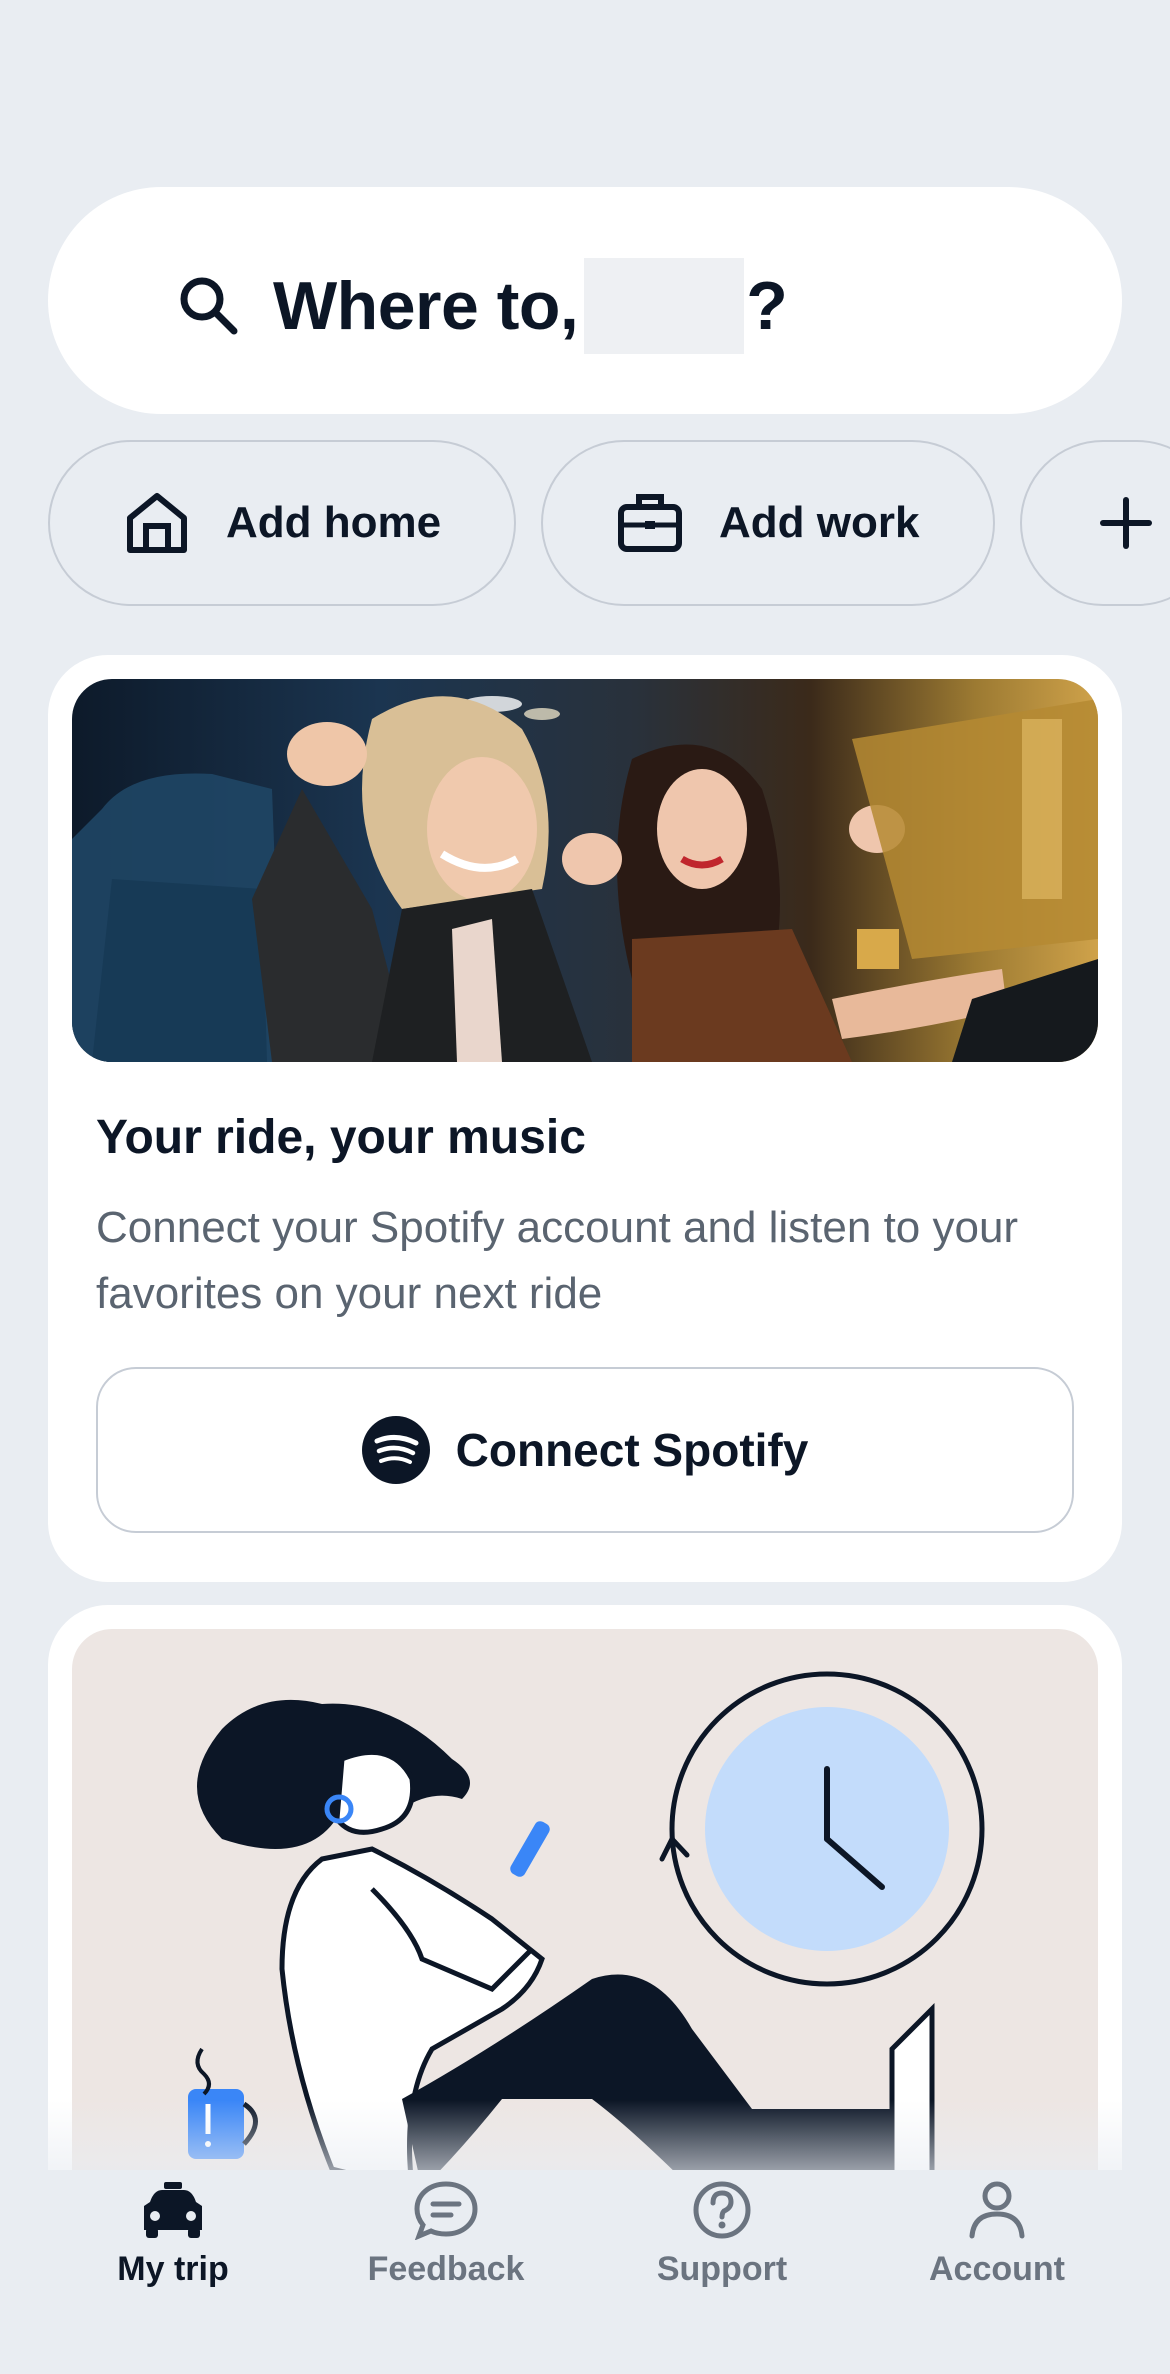  What do you see at coordinates (664, 306) in the screenshot?
I see `redacted-user-name` at bounding box center [664, 306].